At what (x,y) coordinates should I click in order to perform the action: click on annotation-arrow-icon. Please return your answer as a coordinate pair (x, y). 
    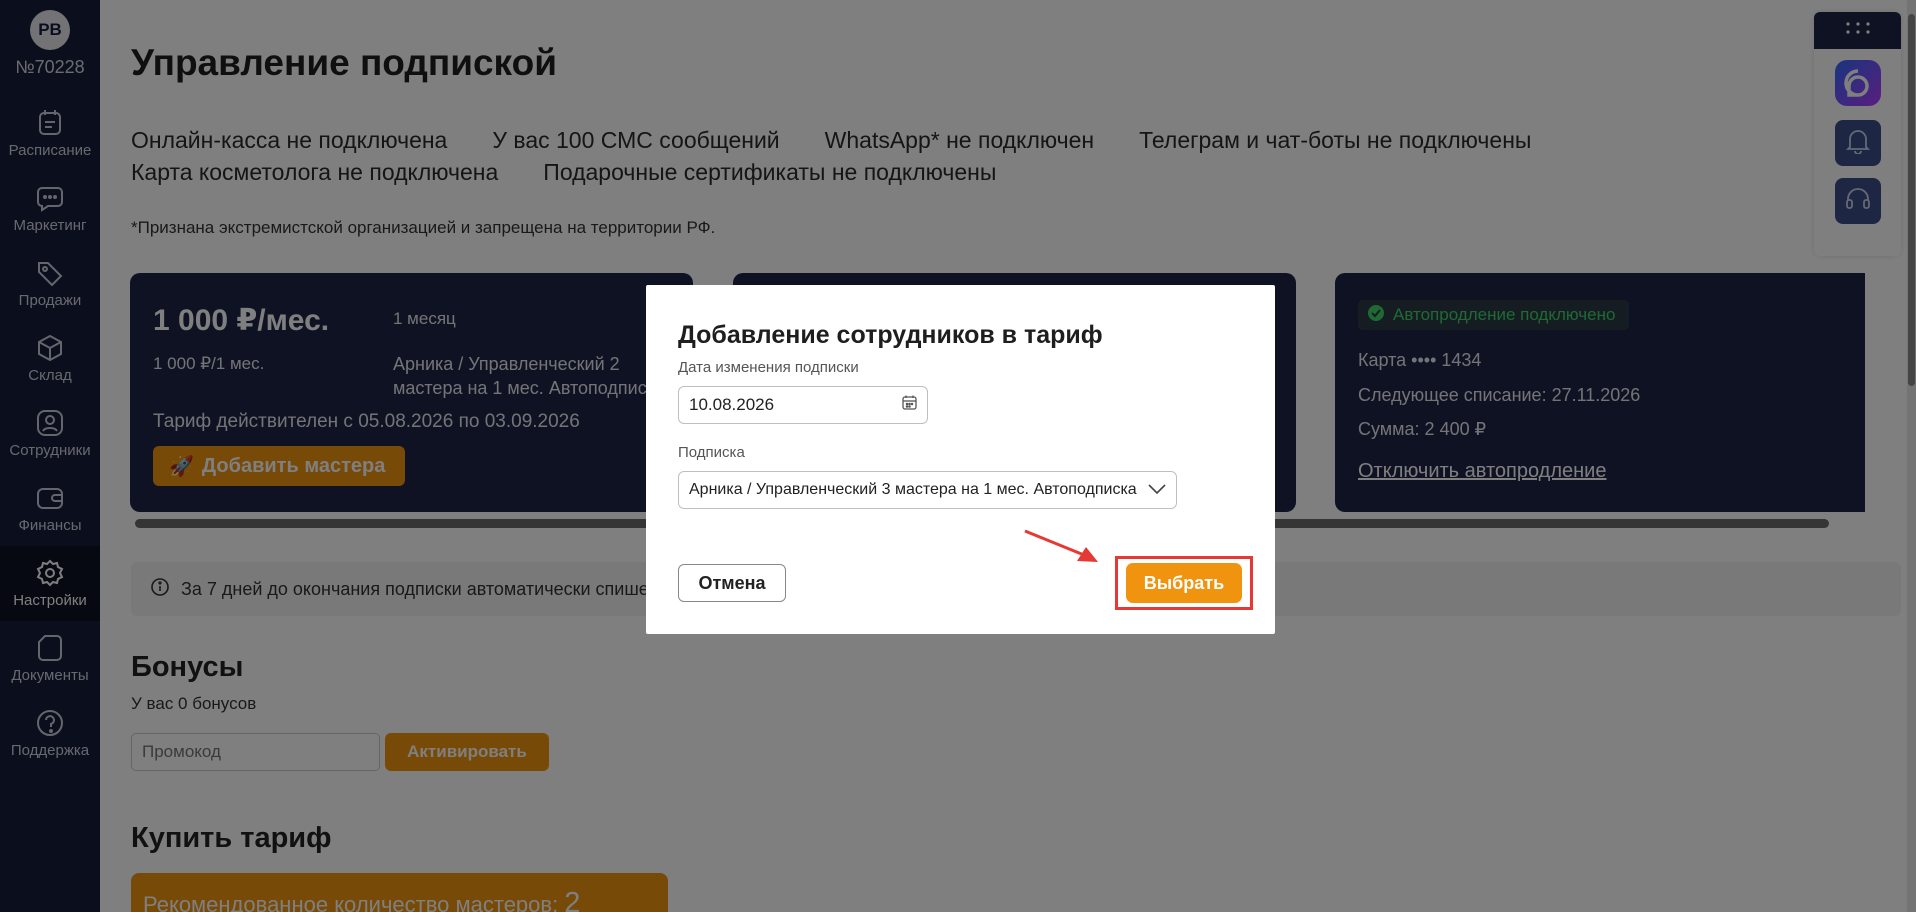
    Looking at the image, I should click on (1061, 545).